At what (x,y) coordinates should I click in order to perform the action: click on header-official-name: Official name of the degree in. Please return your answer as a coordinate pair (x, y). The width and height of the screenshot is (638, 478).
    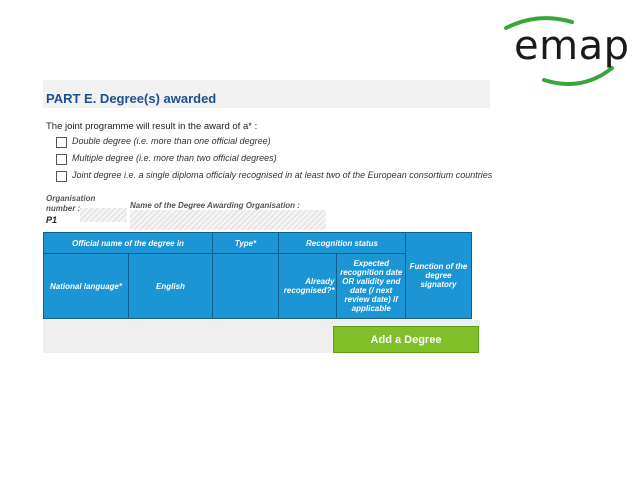
    Looking at the image, I should click on (128, 243).